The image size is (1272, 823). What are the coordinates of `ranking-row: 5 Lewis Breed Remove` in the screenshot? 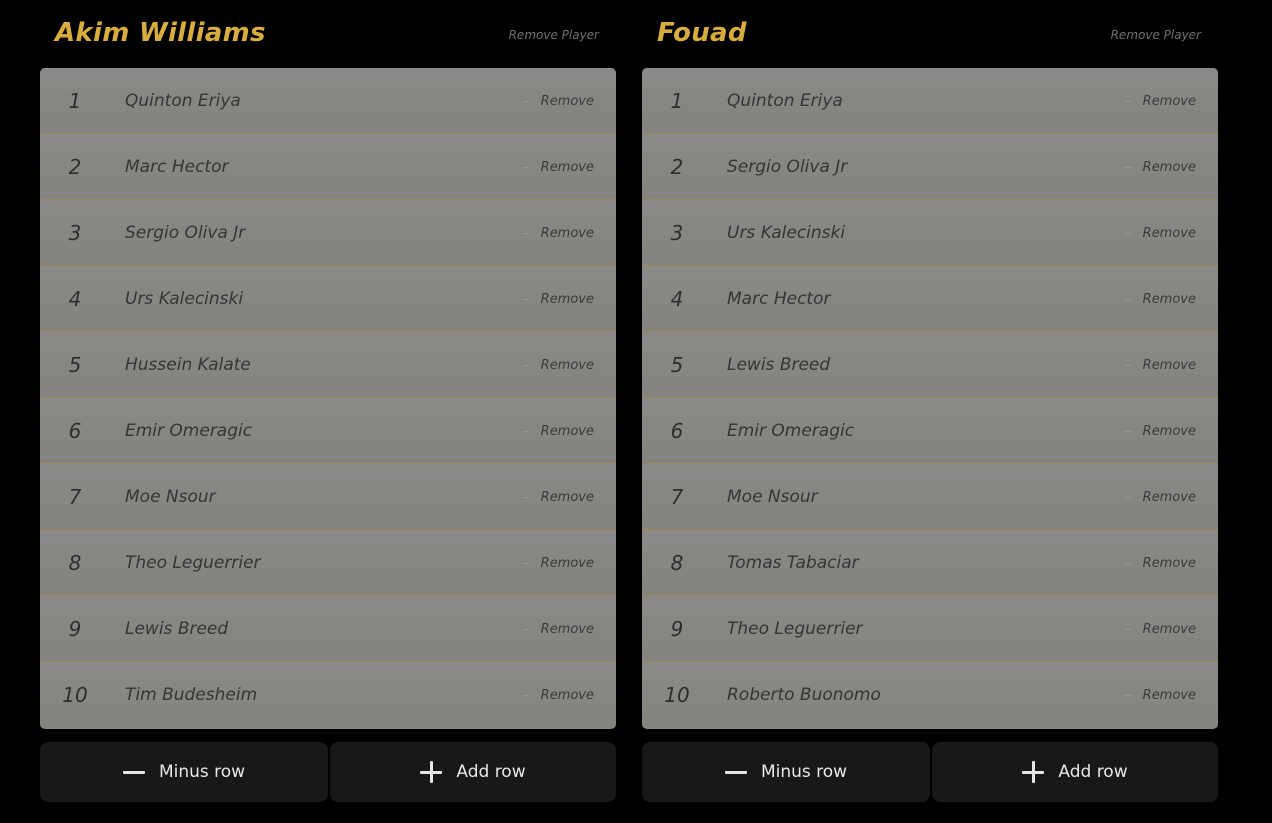 It's located at (930, 365).